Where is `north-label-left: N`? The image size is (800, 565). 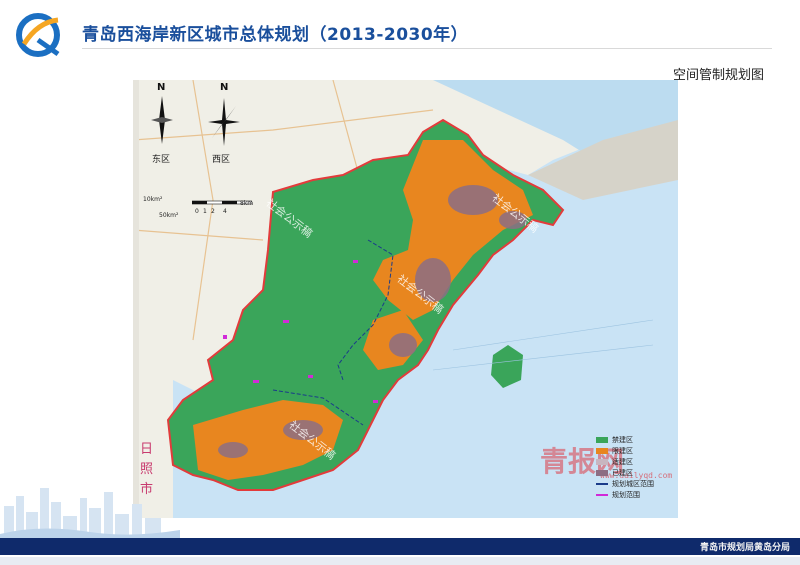 north-label-left: N is located at coordinates (161, 87).